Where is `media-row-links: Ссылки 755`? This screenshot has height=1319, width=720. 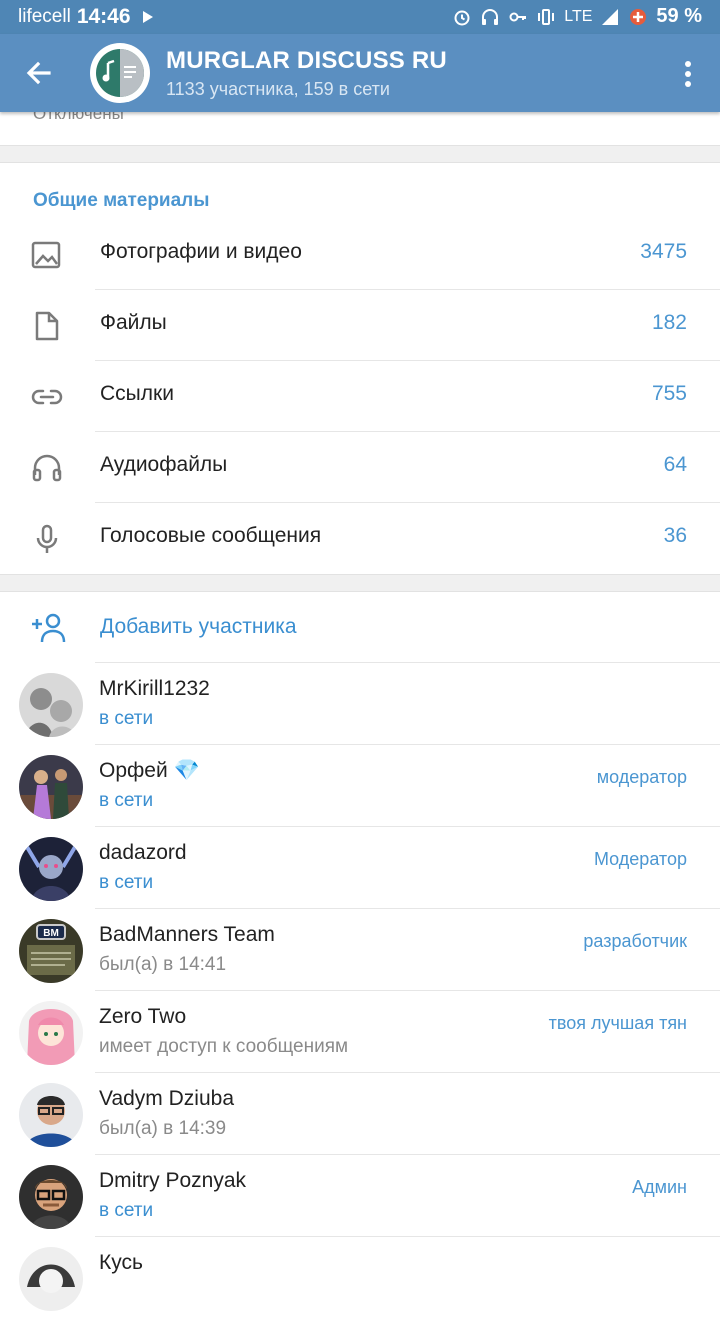
media-row-links: Ссылки 755 is located at coordinates (360, 395).